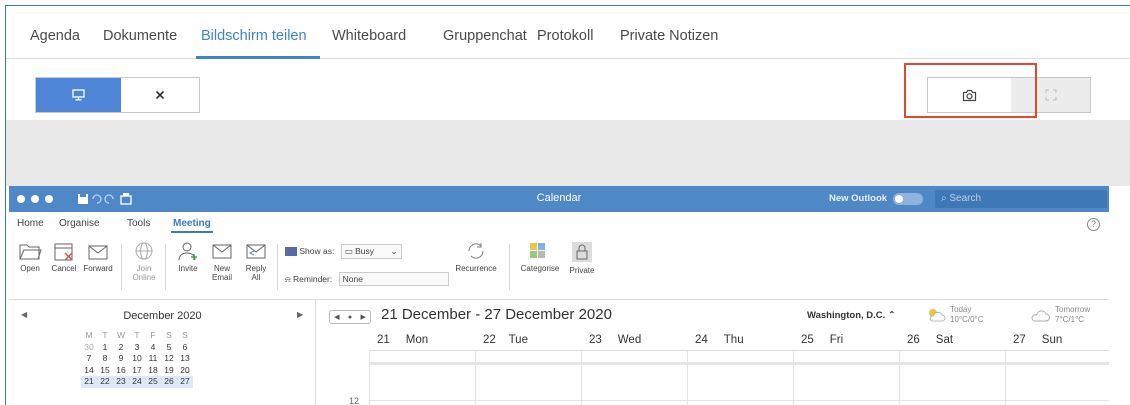  I want to click on mini-calendar-day: 10, so click(137, 359).